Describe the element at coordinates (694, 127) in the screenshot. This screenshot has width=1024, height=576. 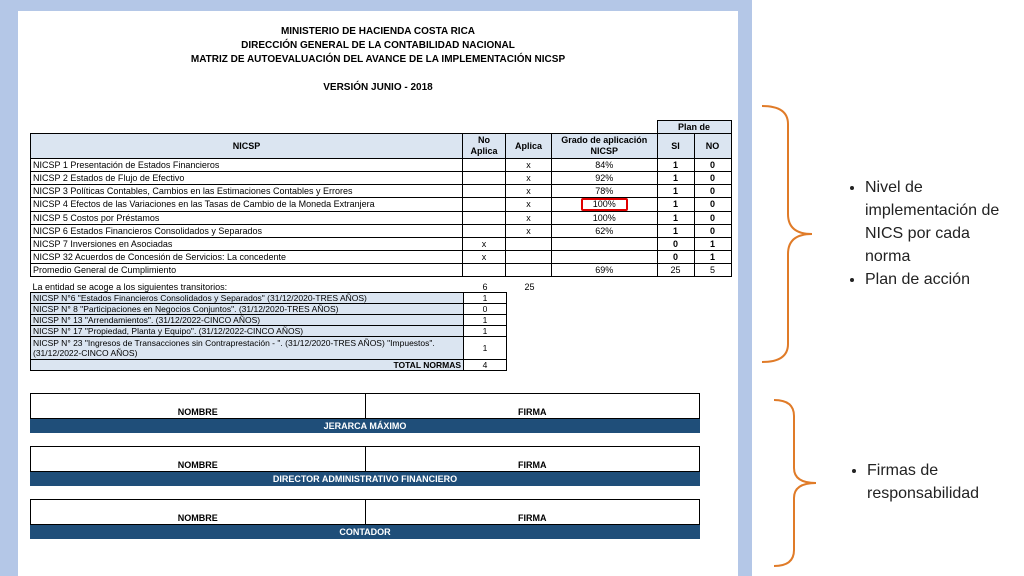
I see `plan-header: Plan de` at that location.